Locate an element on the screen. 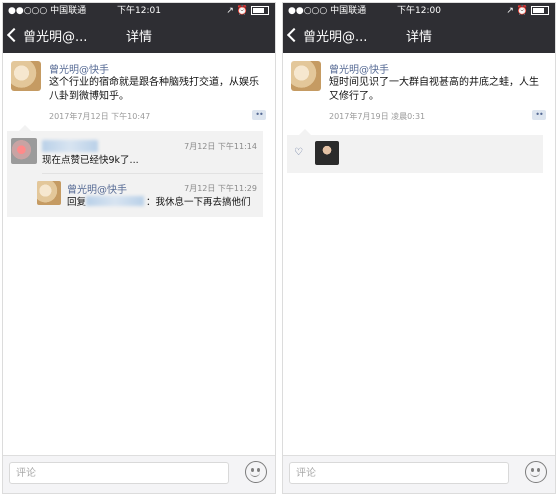  likes-list: ♡ is located at coordinates (415, 151).